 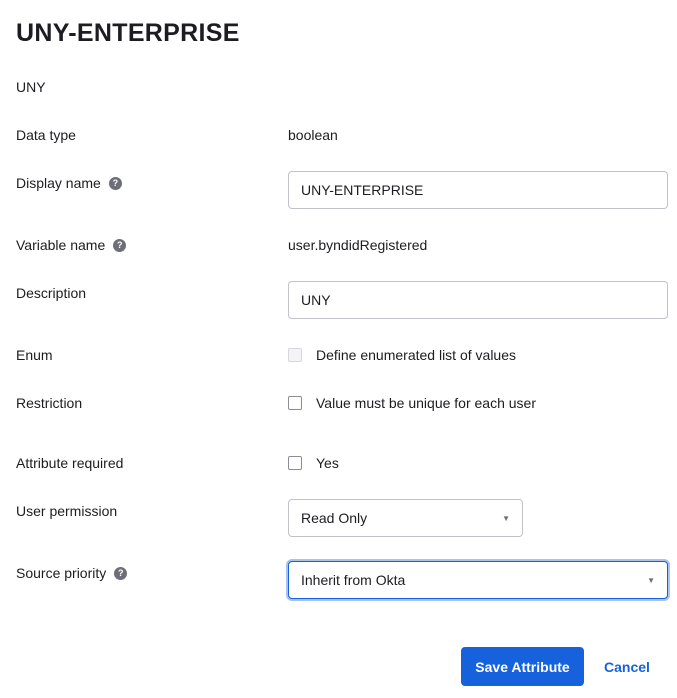 What do you see at coordinates (353, 580) in the screenshot?
I see `source-priority-selected: Inherit from Okta` at bounding box center [353, 580].